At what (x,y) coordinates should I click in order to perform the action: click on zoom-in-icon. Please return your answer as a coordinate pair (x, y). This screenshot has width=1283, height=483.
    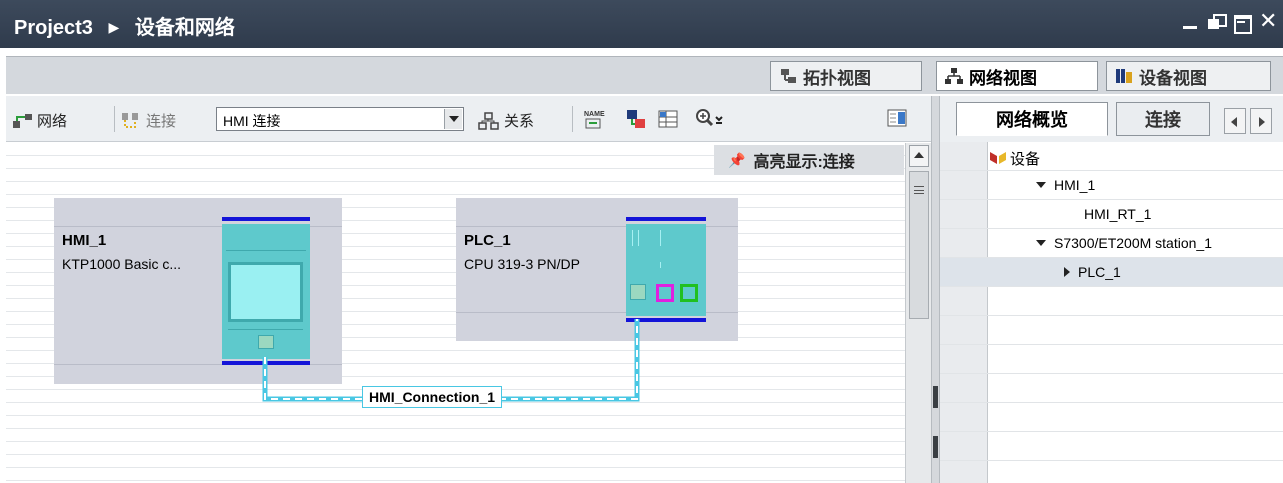
    Looking at the image, I should click on (709, 118).